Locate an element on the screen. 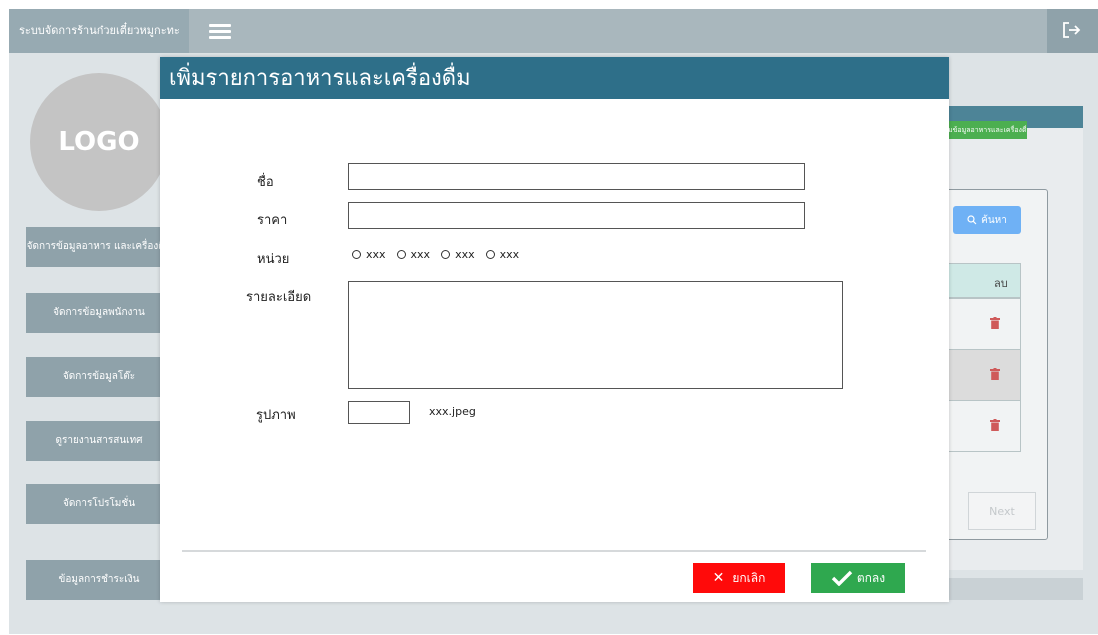  image-upload-box is located at coordinates (379, 412).